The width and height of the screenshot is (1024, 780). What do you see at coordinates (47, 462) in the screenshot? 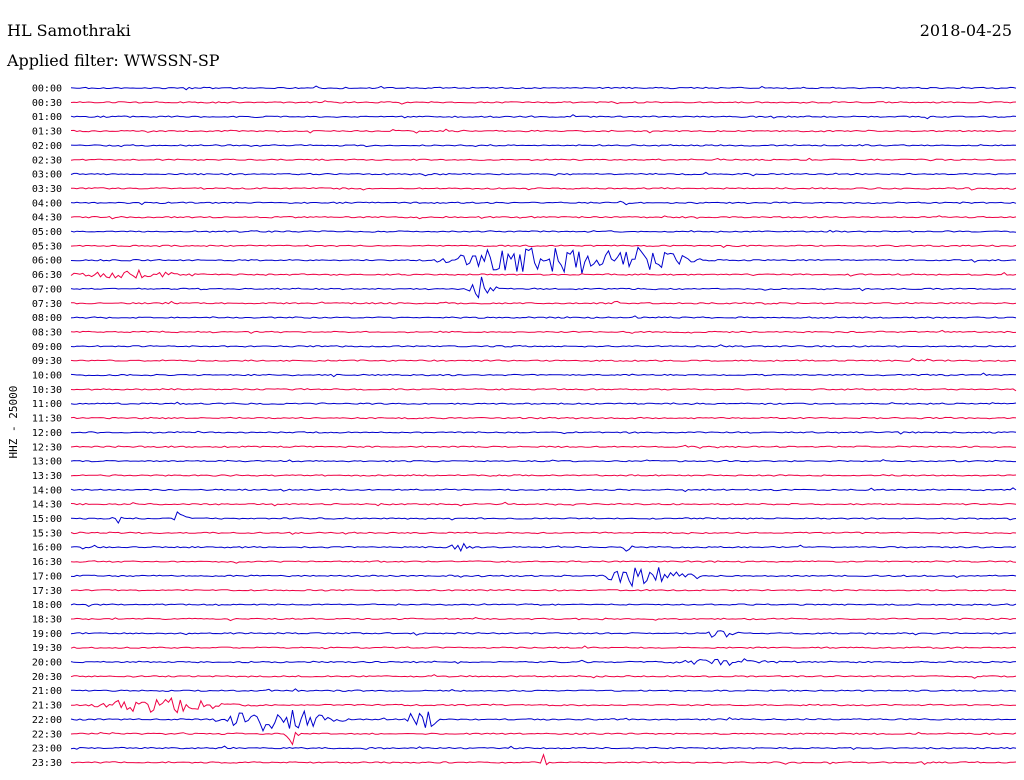
I see `row-time-label: 13:00` at bounding box center [47, 462].